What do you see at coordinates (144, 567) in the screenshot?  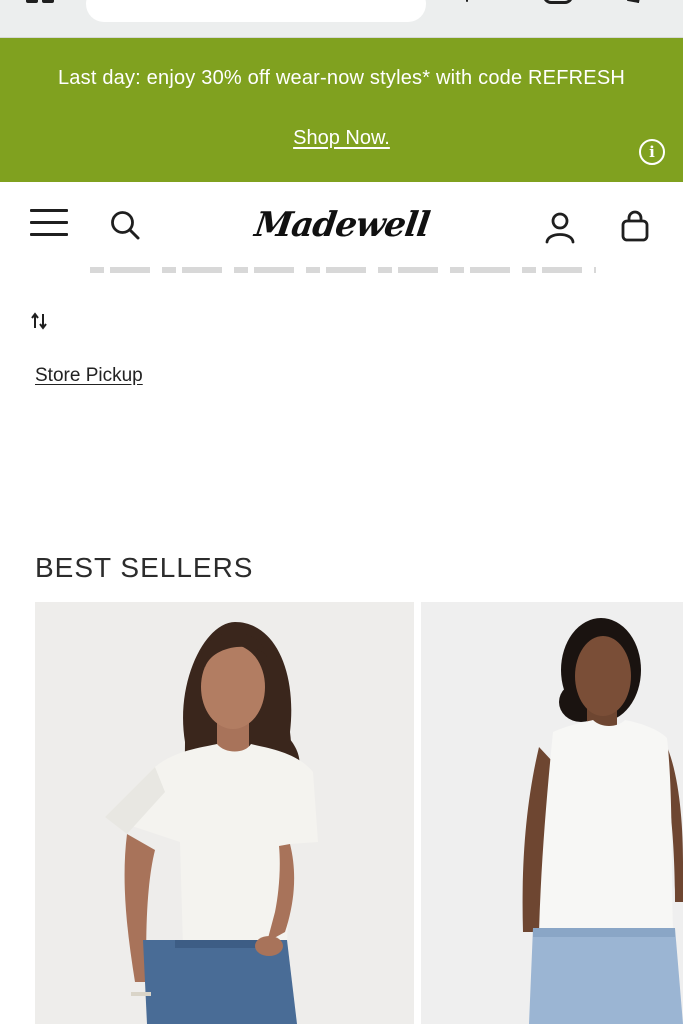 I see `best-sellers-heading: BEST SELLERS` at bounding box center [144, 567].